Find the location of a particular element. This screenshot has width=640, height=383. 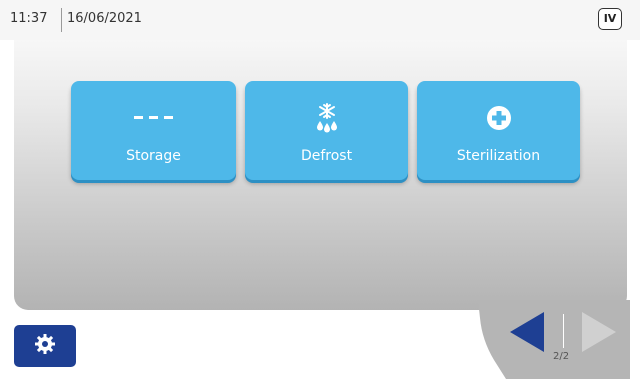

status-badge: IV is located at coordinates (610, 19).